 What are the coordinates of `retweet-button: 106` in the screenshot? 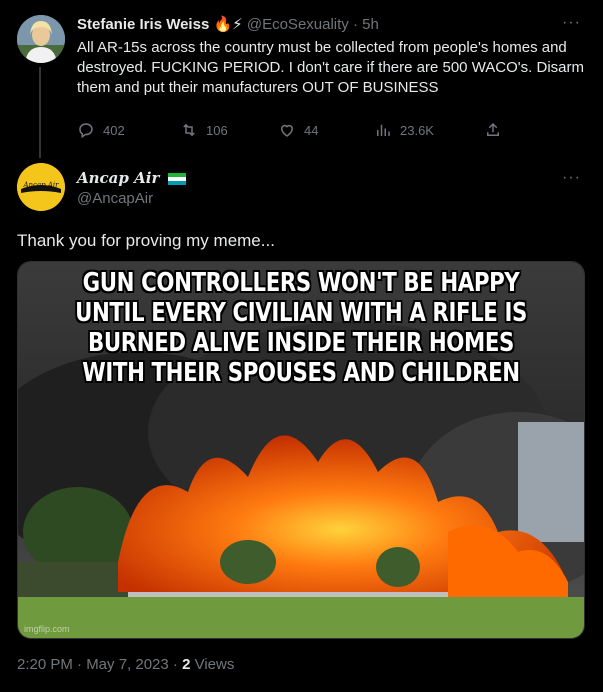 It's located at (204, 130).